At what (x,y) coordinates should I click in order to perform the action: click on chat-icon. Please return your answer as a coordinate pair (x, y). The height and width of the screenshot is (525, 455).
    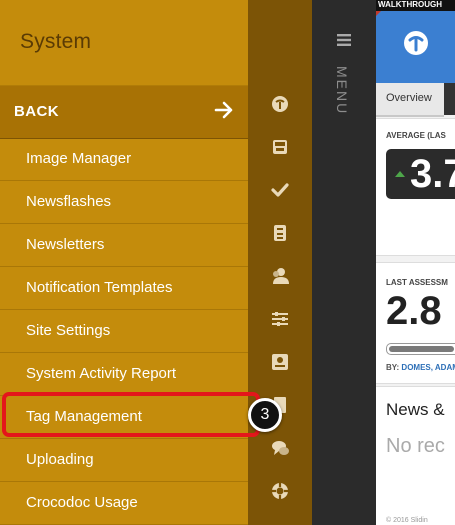
    Looking at the image, I should click on (280, 448).